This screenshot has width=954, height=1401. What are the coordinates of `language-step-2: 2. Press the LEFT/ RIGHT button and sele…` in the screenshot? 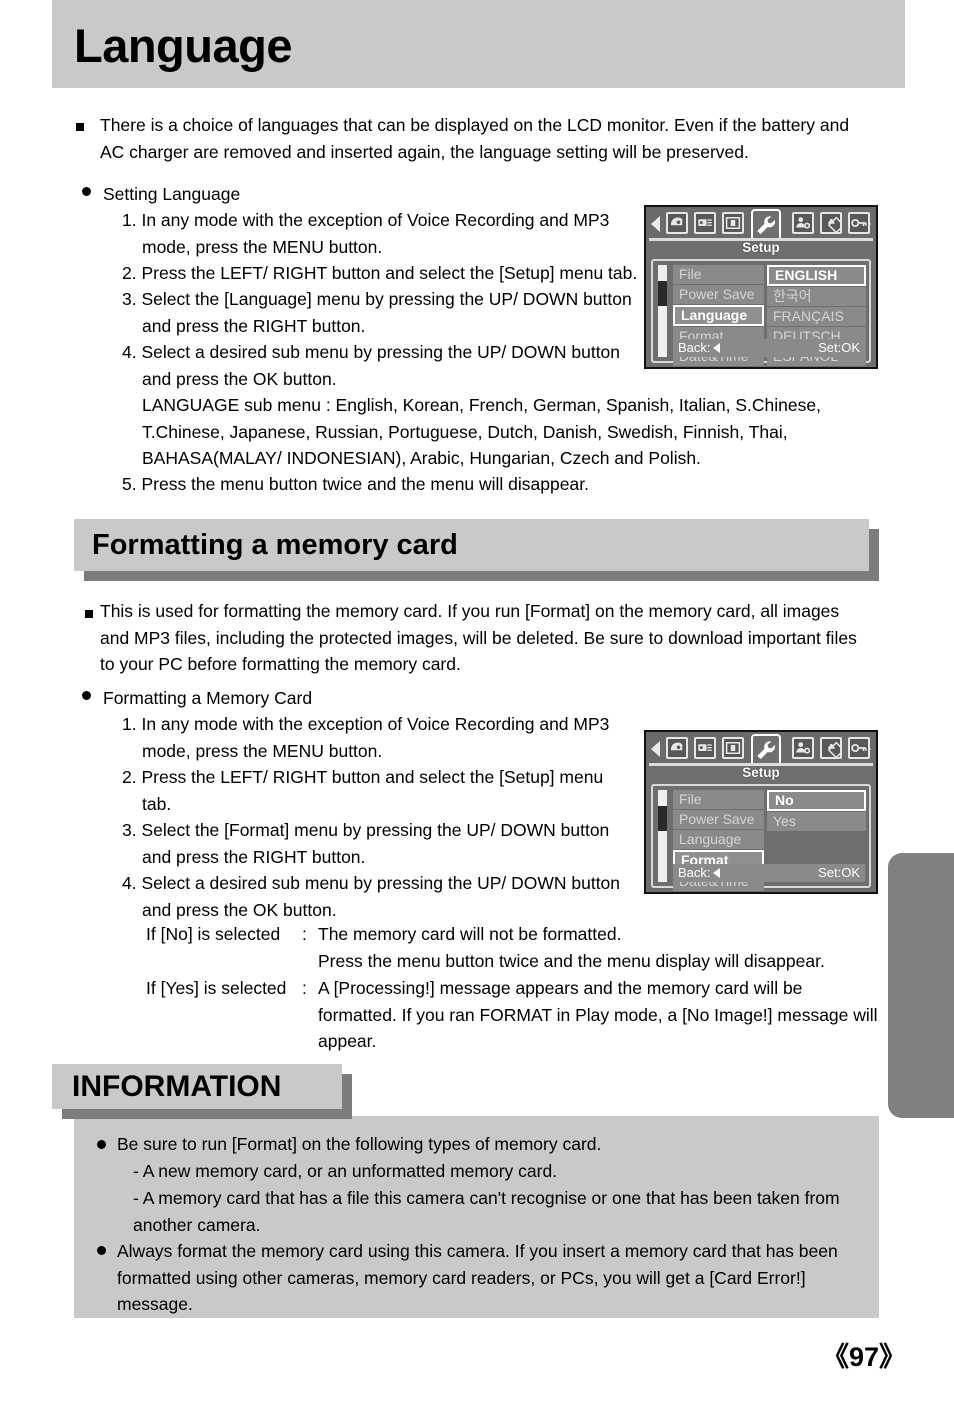 It's located at (380, 273).